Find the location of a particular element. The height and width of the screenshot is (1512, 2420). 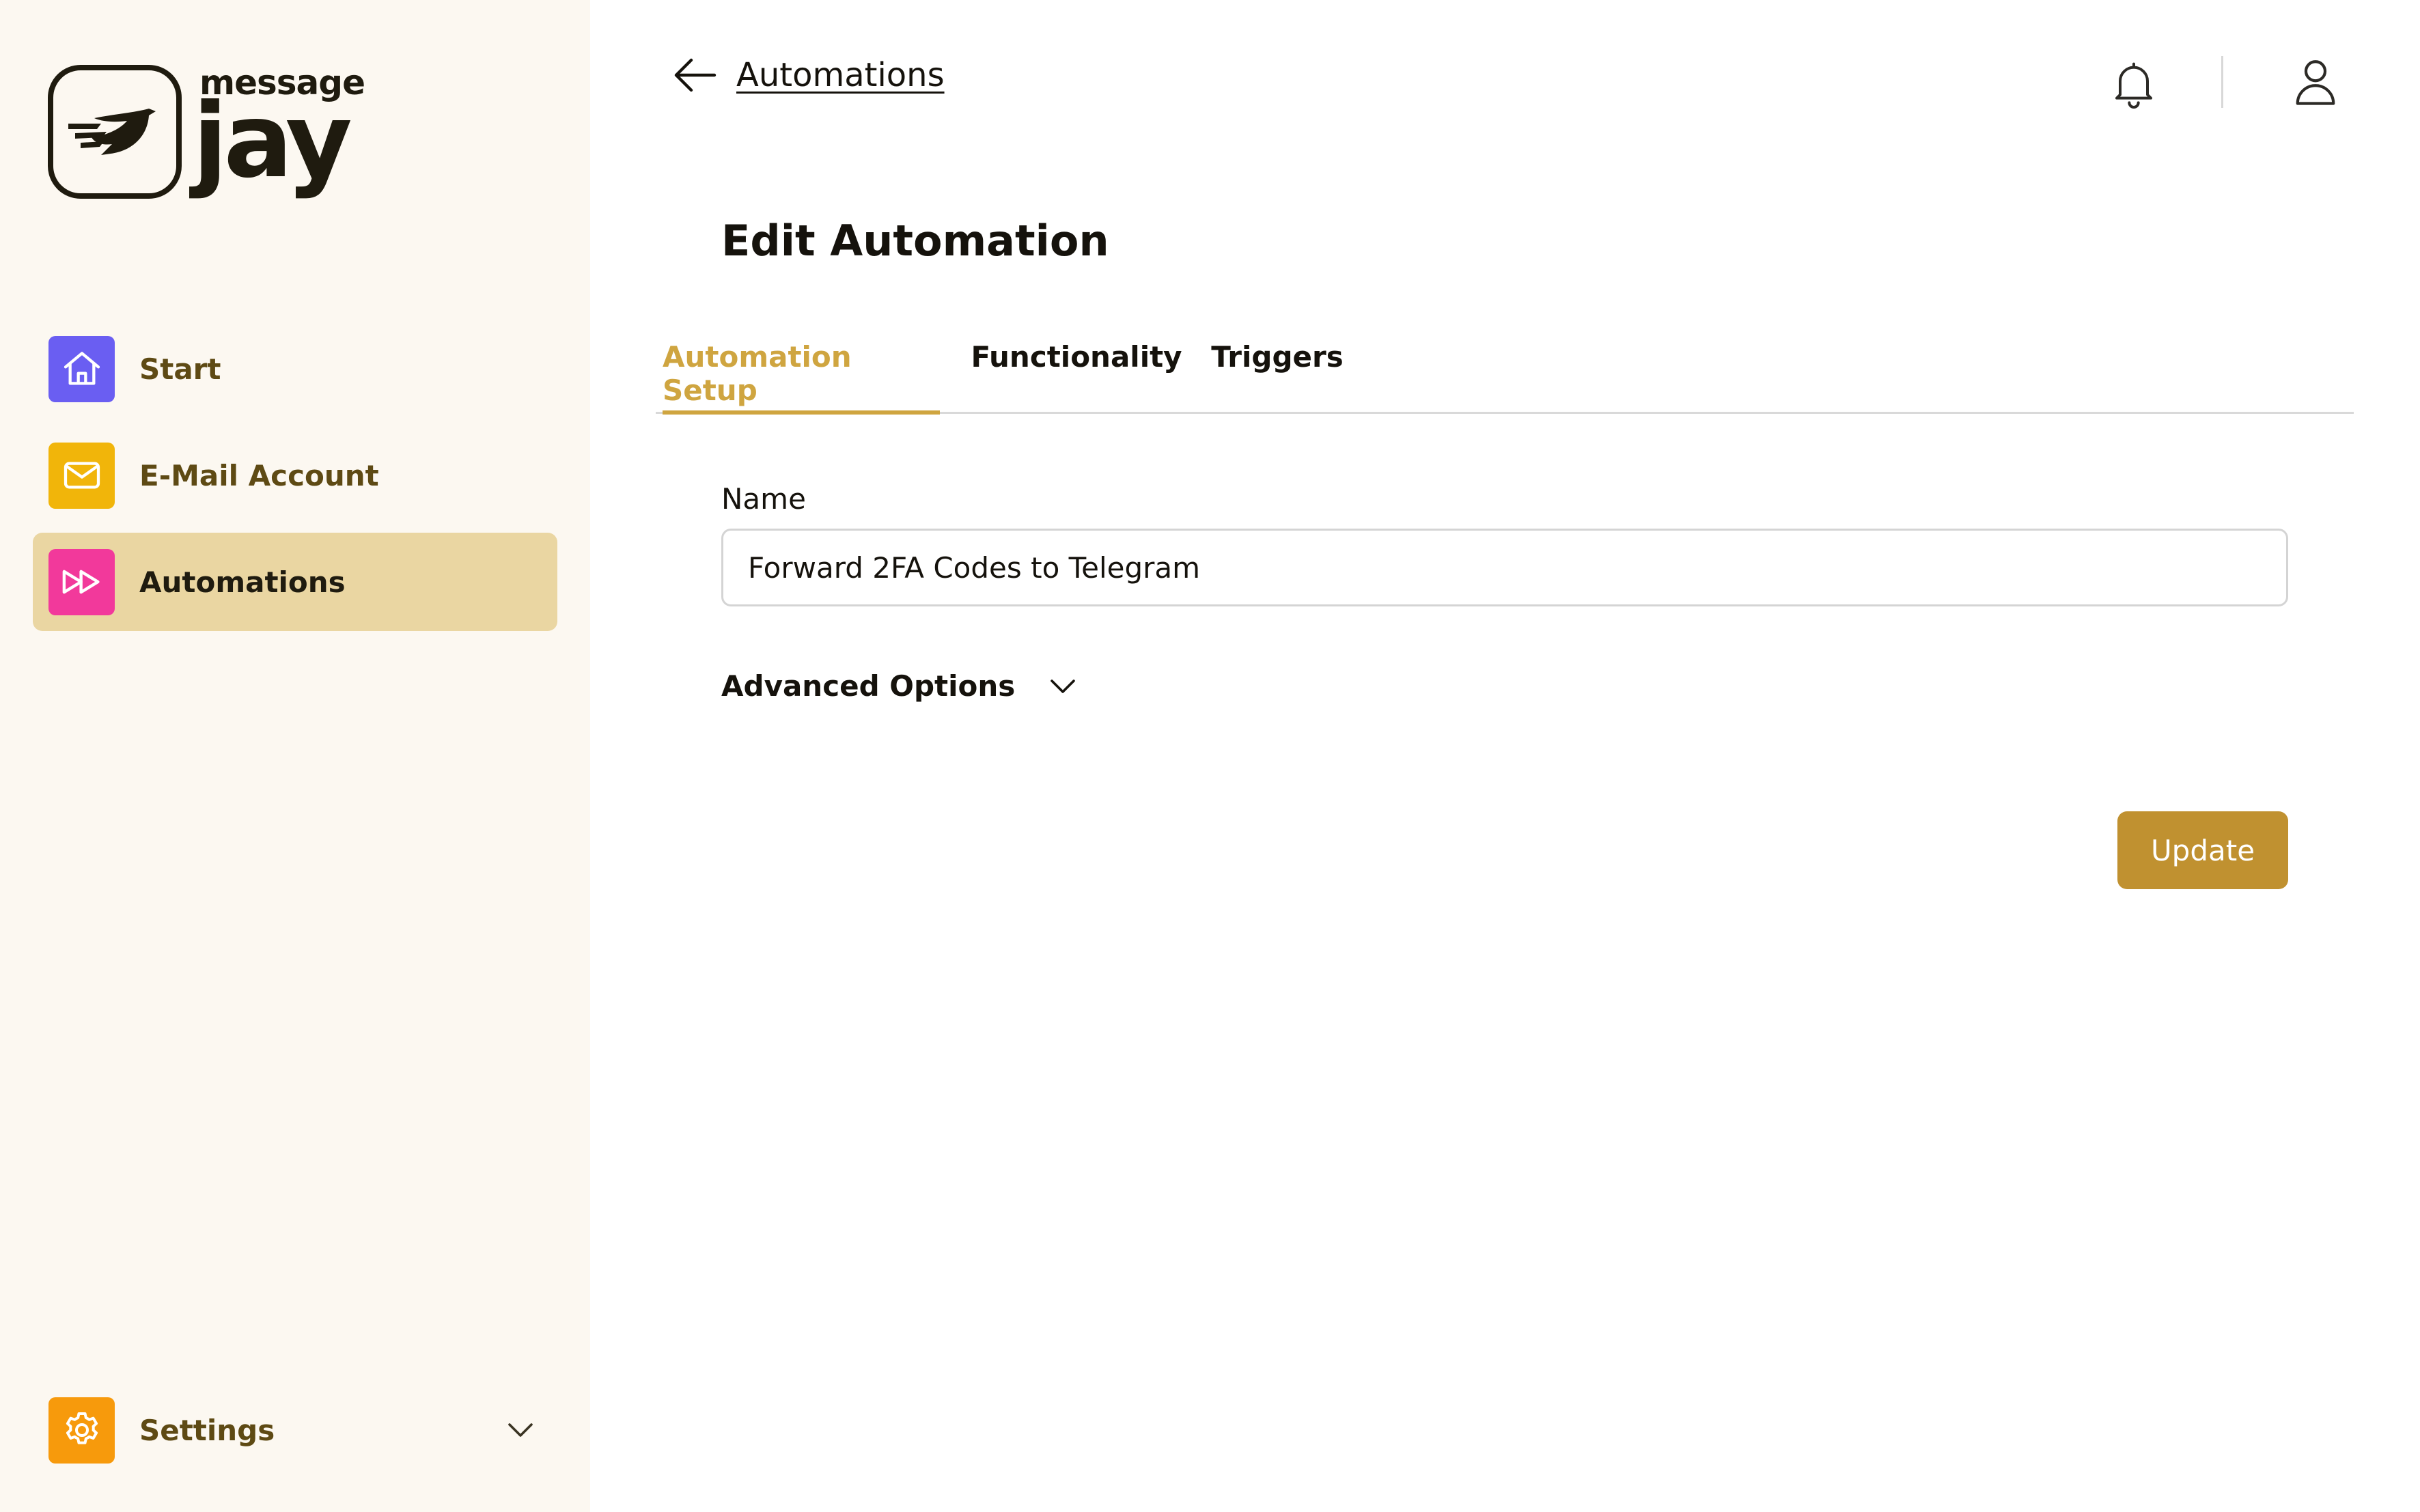

fast-forward-icon is located at coordinates (81, 581).